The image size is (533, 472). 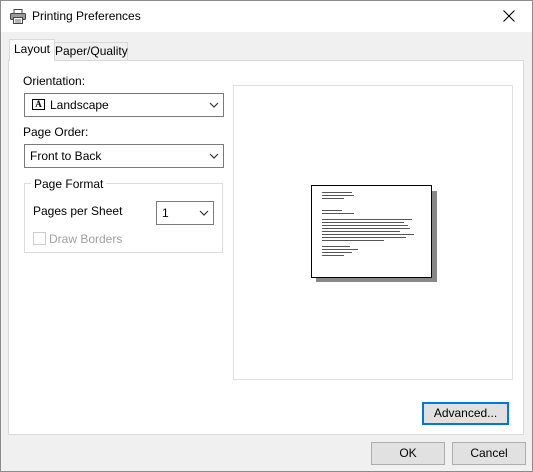 What do you see at coordinates (32, 50) in the screenshot?
I see `tab-layout: Layout` at bounding box center [32, 50].